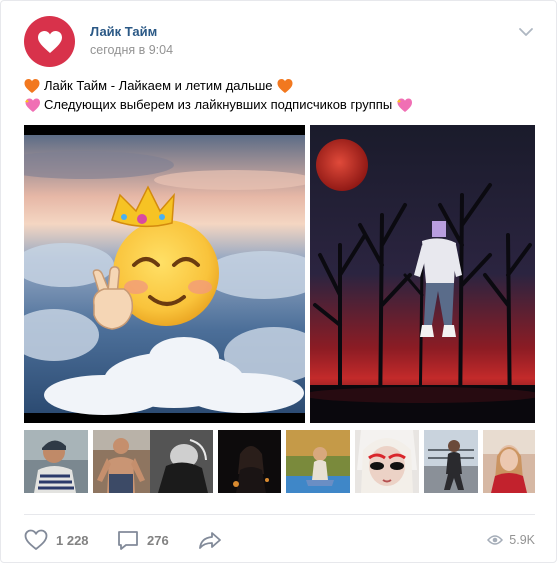 The image size is (557, 563). I want to click on heart-icon, so click(49, 41).